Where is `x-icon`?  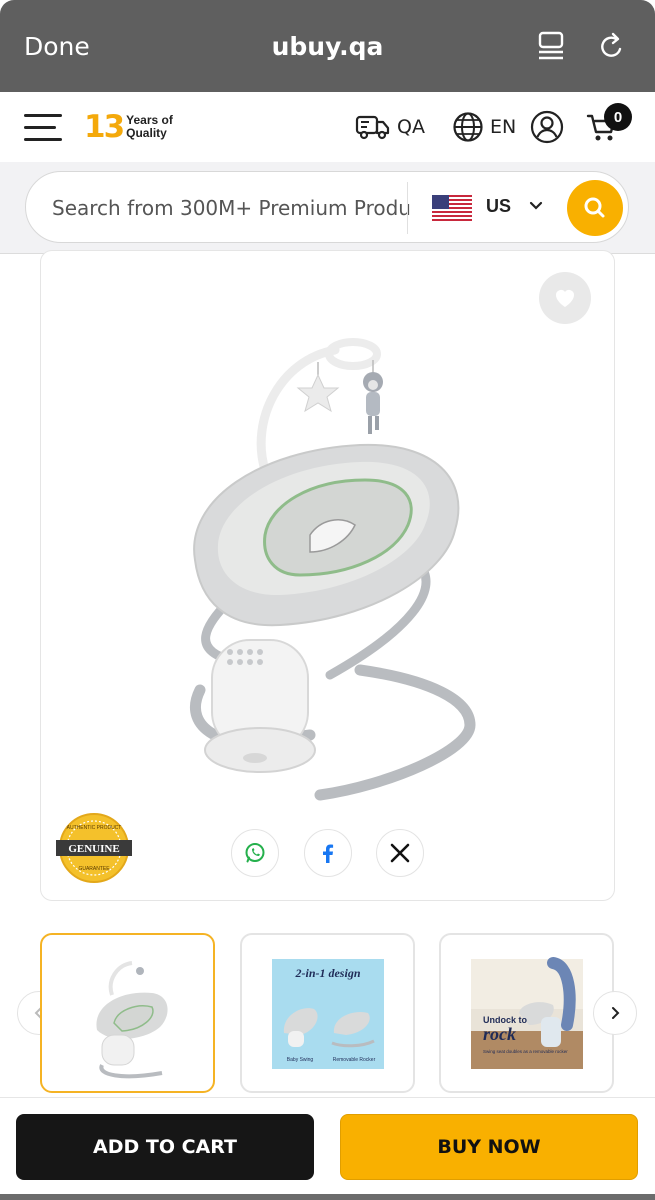 x-icon is located at coordinates (400, 853).